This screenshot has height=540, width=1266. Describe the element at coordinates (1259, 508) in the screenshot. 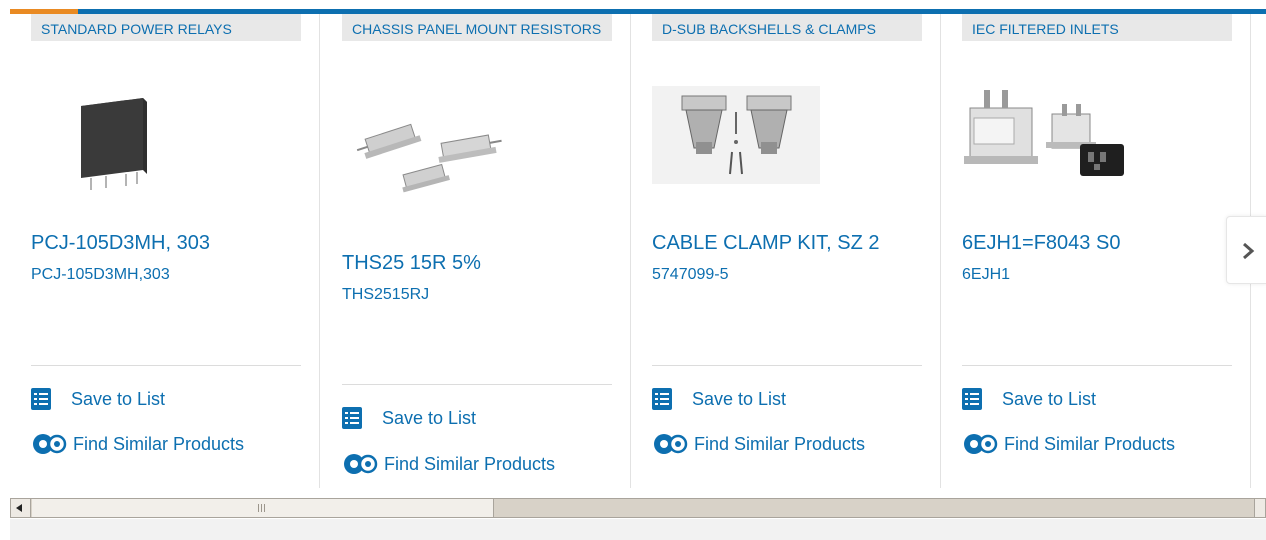

I see `scroll-right-button` at that location.